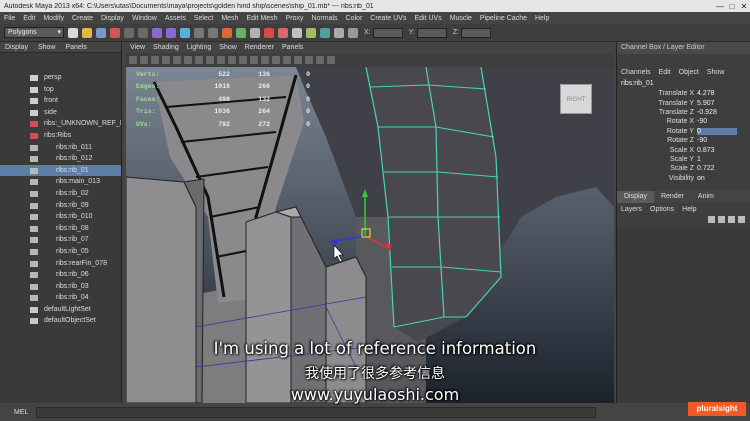  I want to click on outliner-item: front, so click(60, 101).